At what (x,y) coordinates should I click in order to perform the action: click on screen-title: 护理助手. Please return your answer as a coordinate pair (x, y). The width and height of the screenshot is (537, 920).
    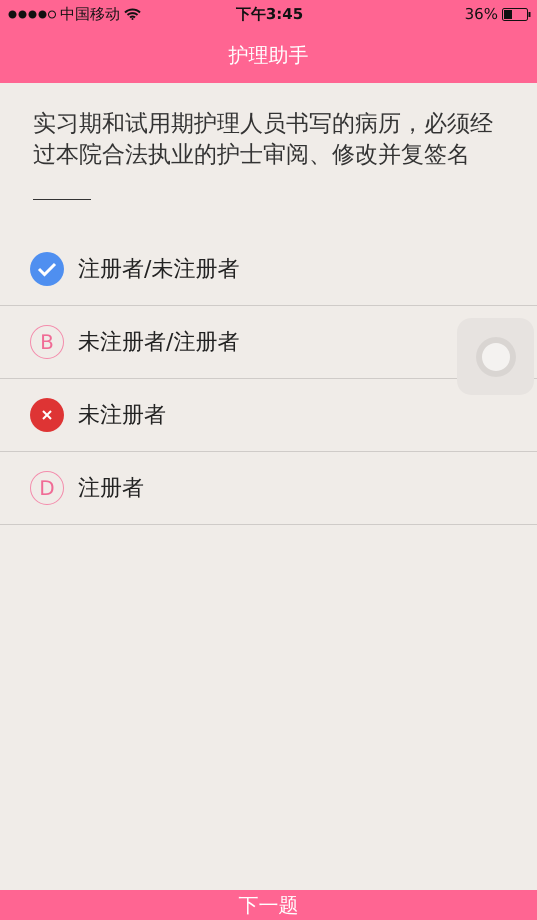
    Looking at the image, I should click on (268, 55).